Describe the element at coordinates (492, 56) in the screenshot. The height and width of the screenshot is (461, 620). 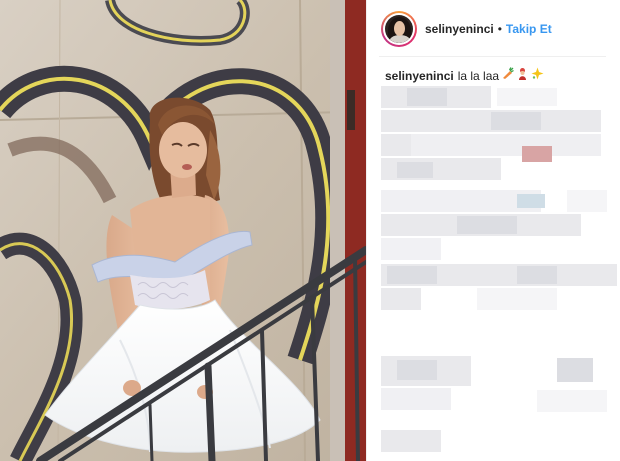
I see `header-divider` at that location.